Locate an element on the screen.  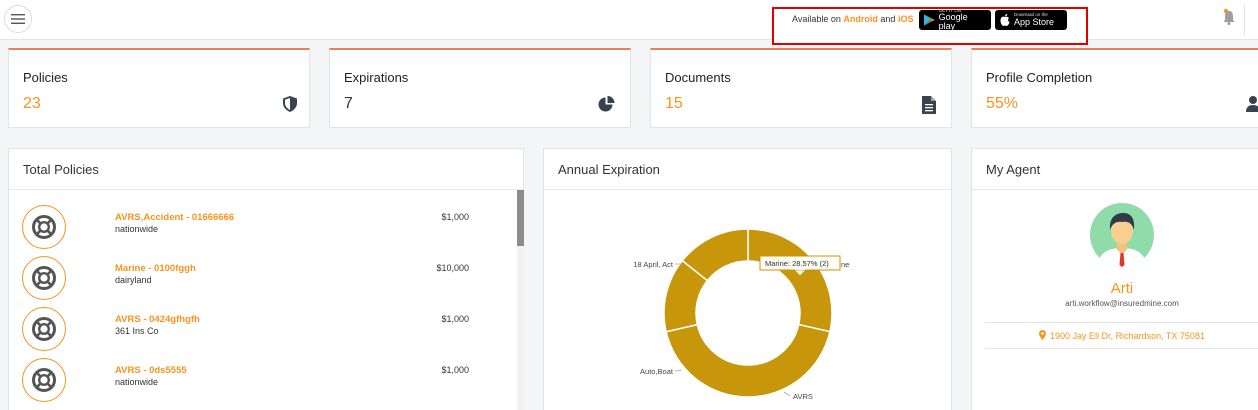
android-link: Android is located at coordinates (860, 19).